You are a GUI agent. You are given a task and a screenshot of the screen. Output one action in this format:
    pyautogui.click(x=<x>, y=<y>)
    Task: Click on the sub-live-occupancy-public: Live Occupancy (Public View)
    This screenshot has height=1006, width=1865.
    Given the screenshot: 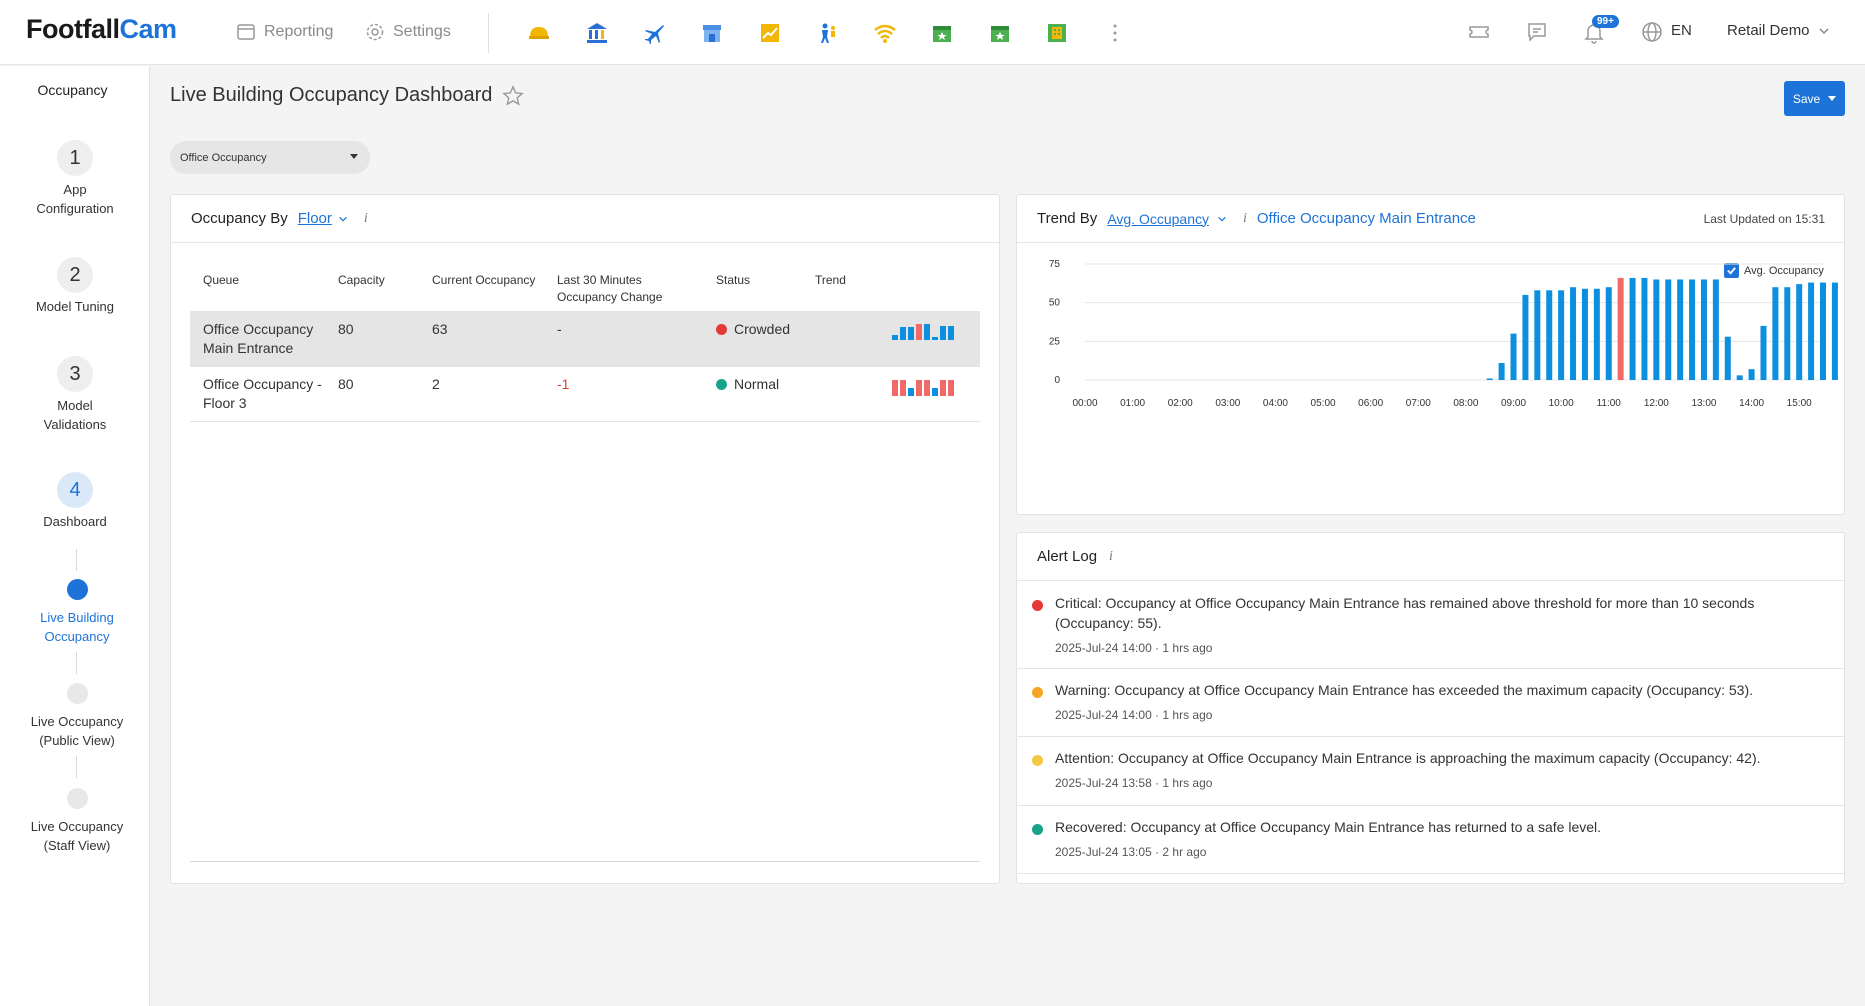 What is the action you would take?
    pyautogui.click(x=77, y=716)
    